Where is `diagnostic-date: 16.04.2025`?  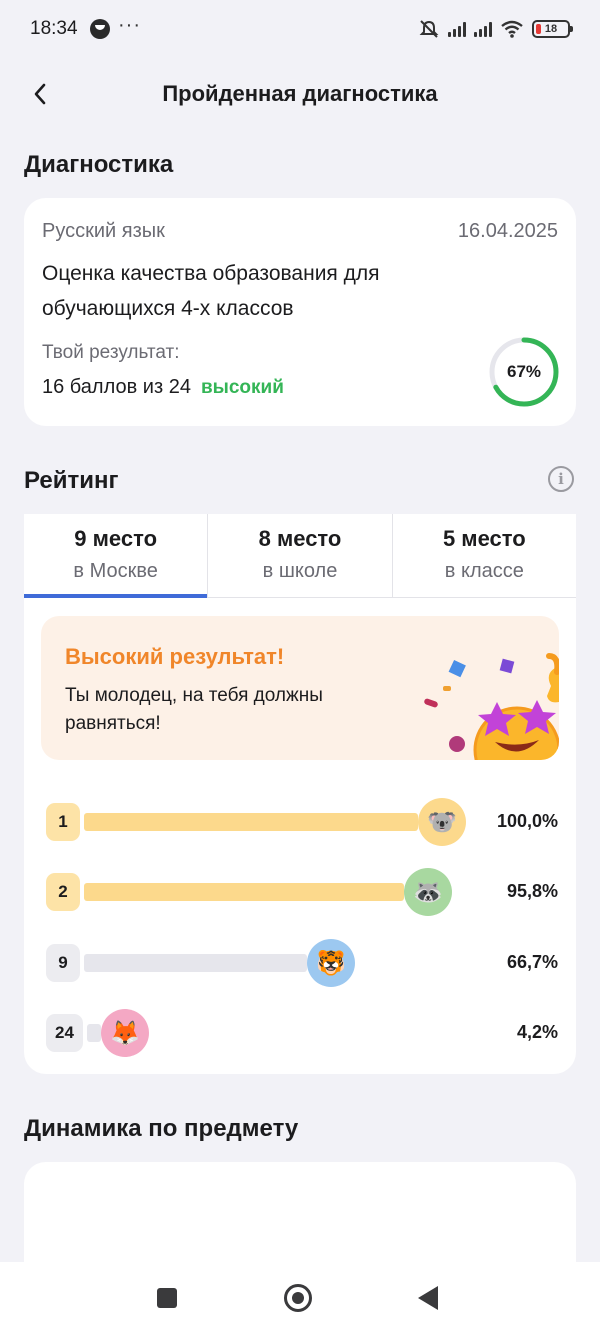 diagnostic-date: 16.04.2025 is located at coordinates (507, 231).